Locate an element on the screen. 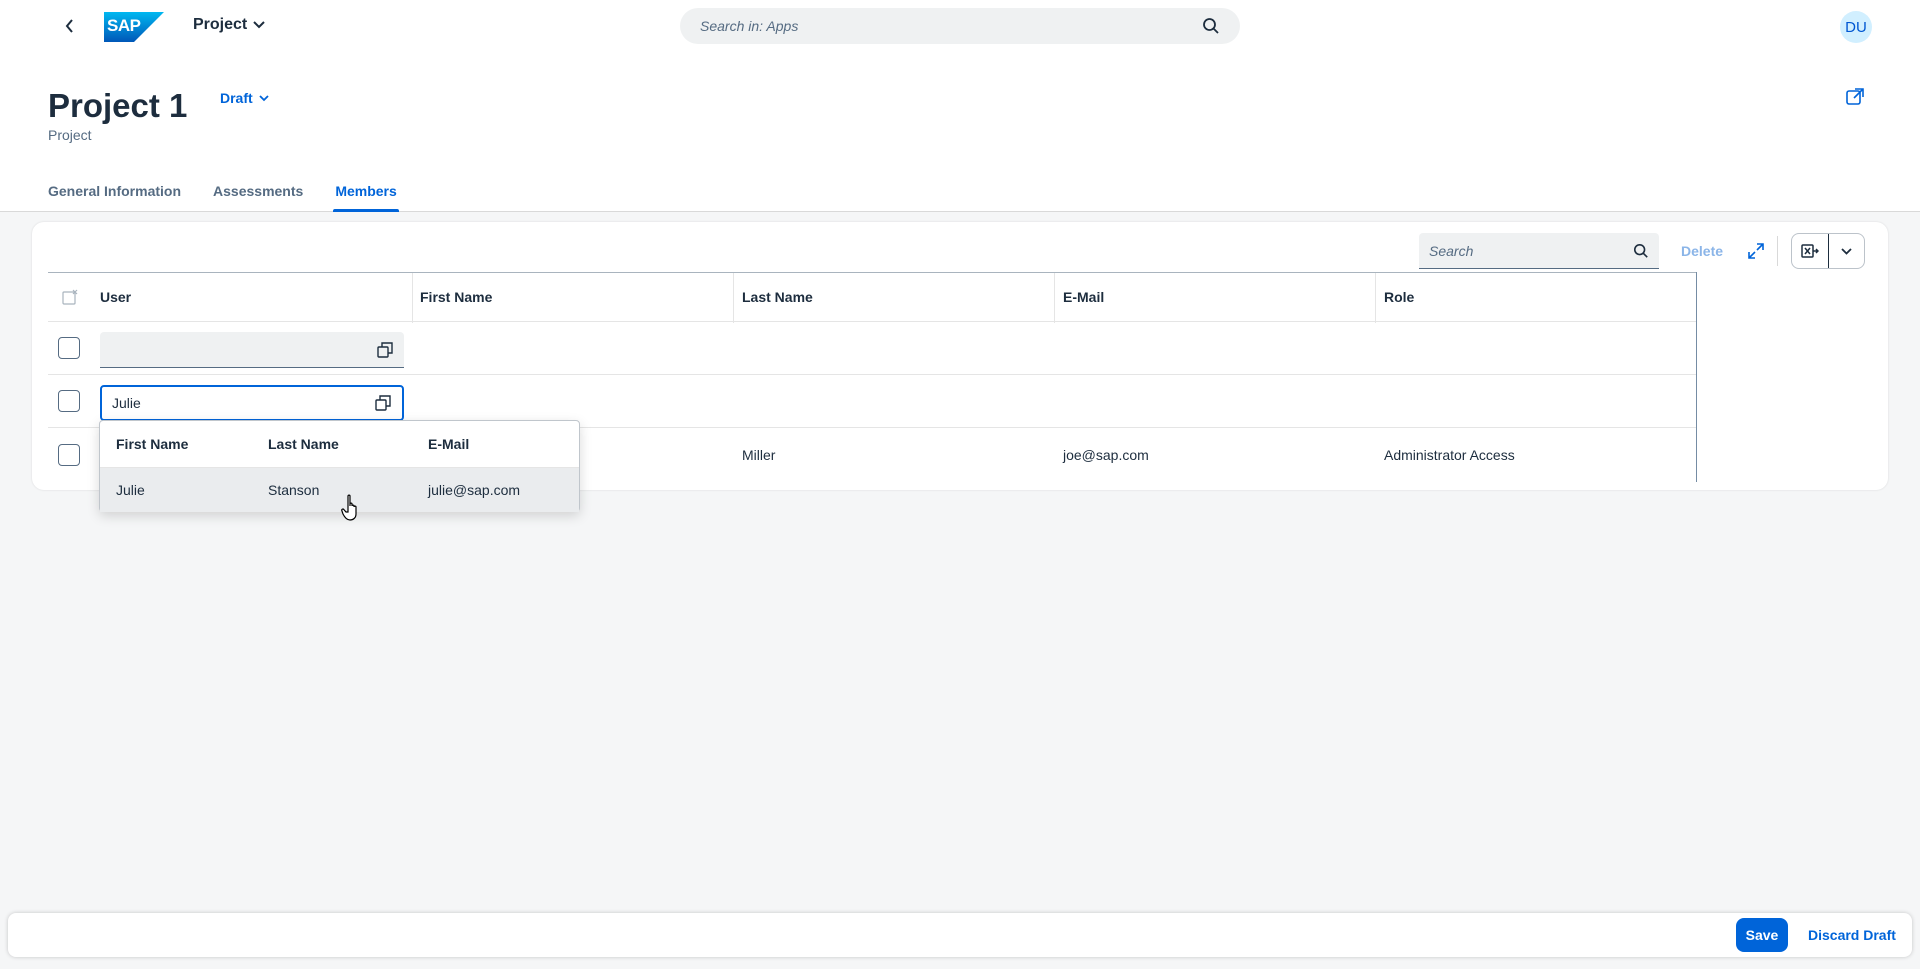 This screenshot has height=969, width=1920. cell-role: Administrator Access is located at coordinates (1449, 454).